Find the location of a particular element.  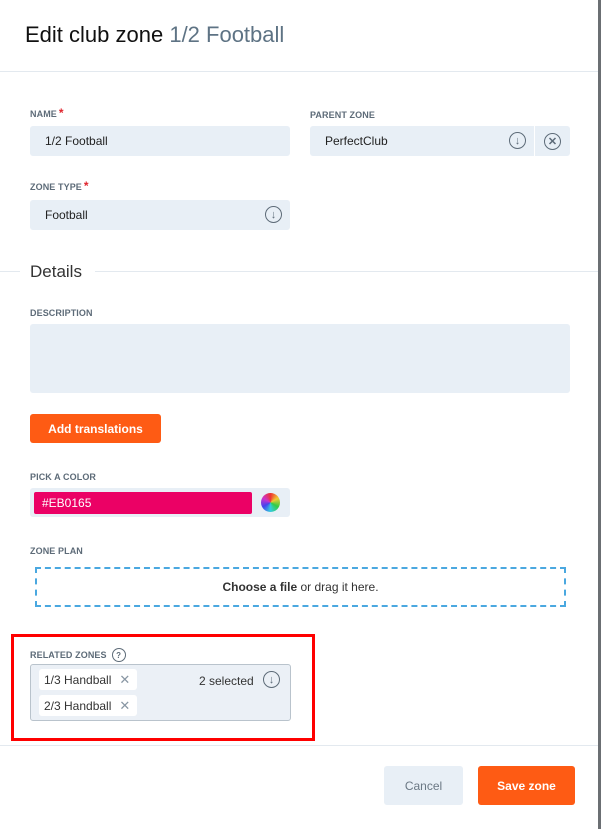

color-wheel-icon is located at coordinates (270, 502).